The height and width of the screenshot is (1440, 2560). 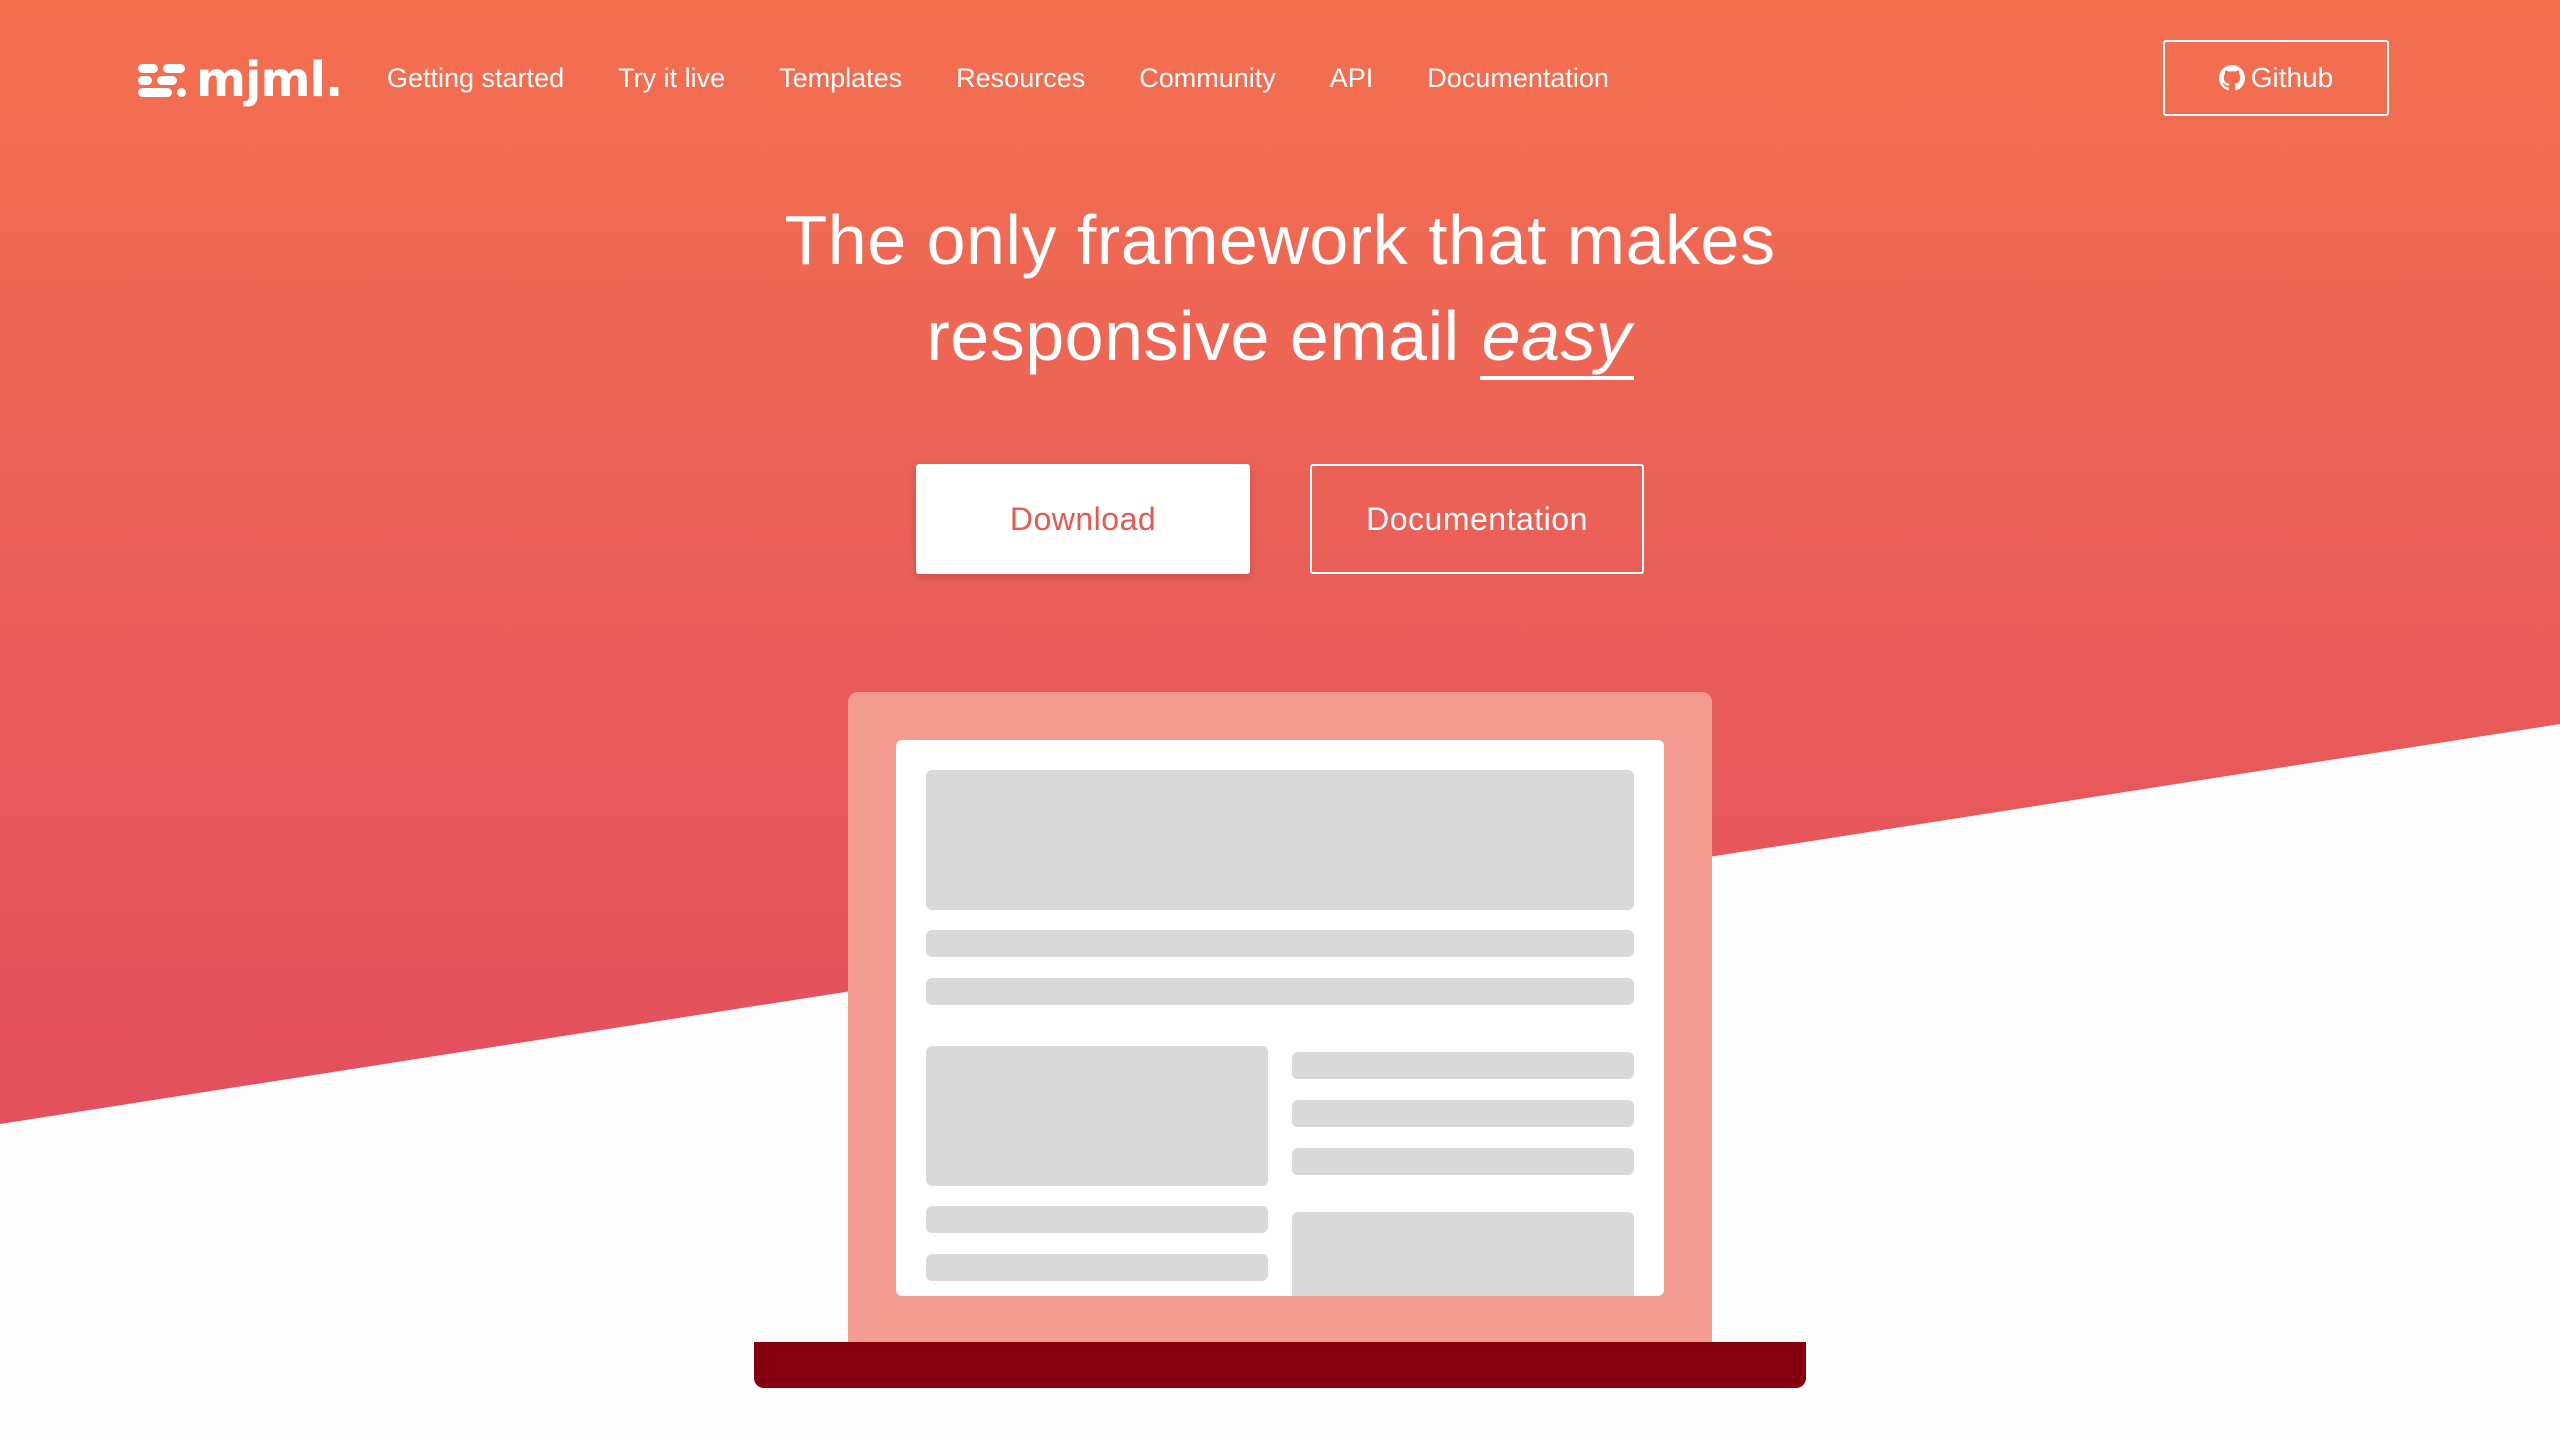 I want to click on headline-emphasis: easy, so click(x=1556, y=338).